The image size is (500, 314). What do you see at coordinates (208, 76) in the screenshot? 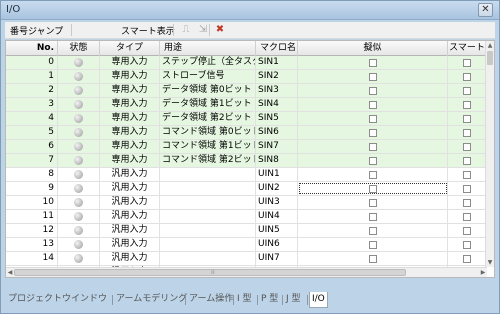
I see `usage-cell: ストローブ信号` at bounding box center [208, 76].